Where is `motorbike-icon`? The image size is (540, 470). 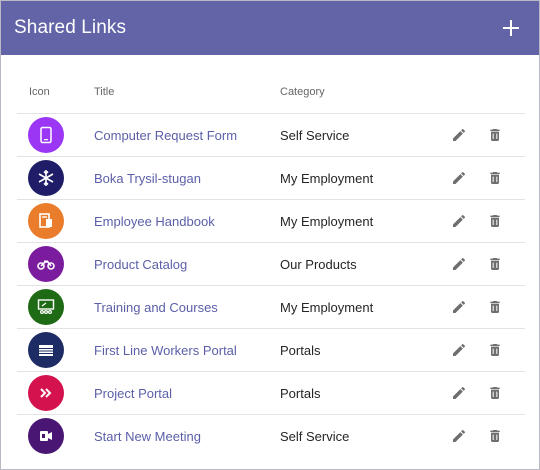 motorbike-icon is located at coordinates (46, 264).